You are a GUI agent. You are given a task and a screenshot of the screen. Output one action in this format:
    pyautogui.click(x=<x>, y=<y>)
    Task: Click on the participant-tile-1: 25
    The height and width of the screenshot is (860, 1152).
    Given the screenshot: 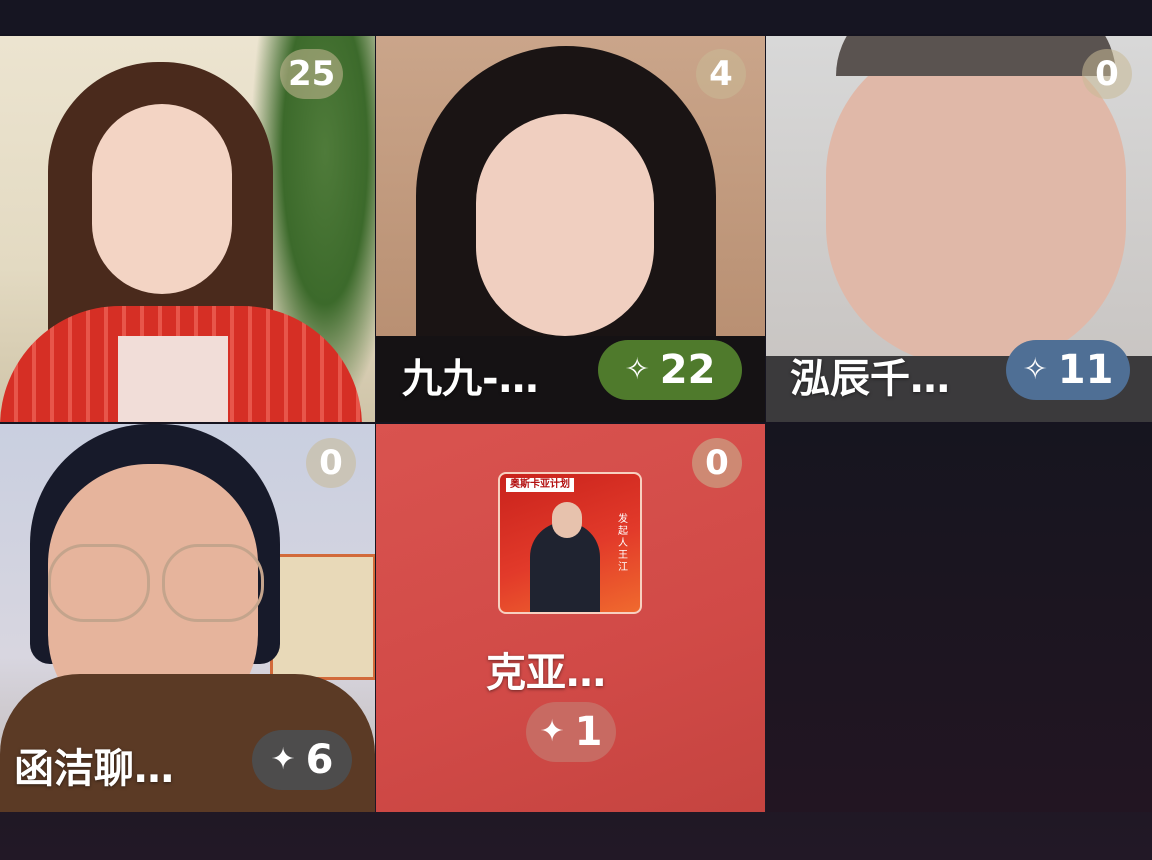 What is the action you would take?
    pyautogui.click(x=187, y=229)
    